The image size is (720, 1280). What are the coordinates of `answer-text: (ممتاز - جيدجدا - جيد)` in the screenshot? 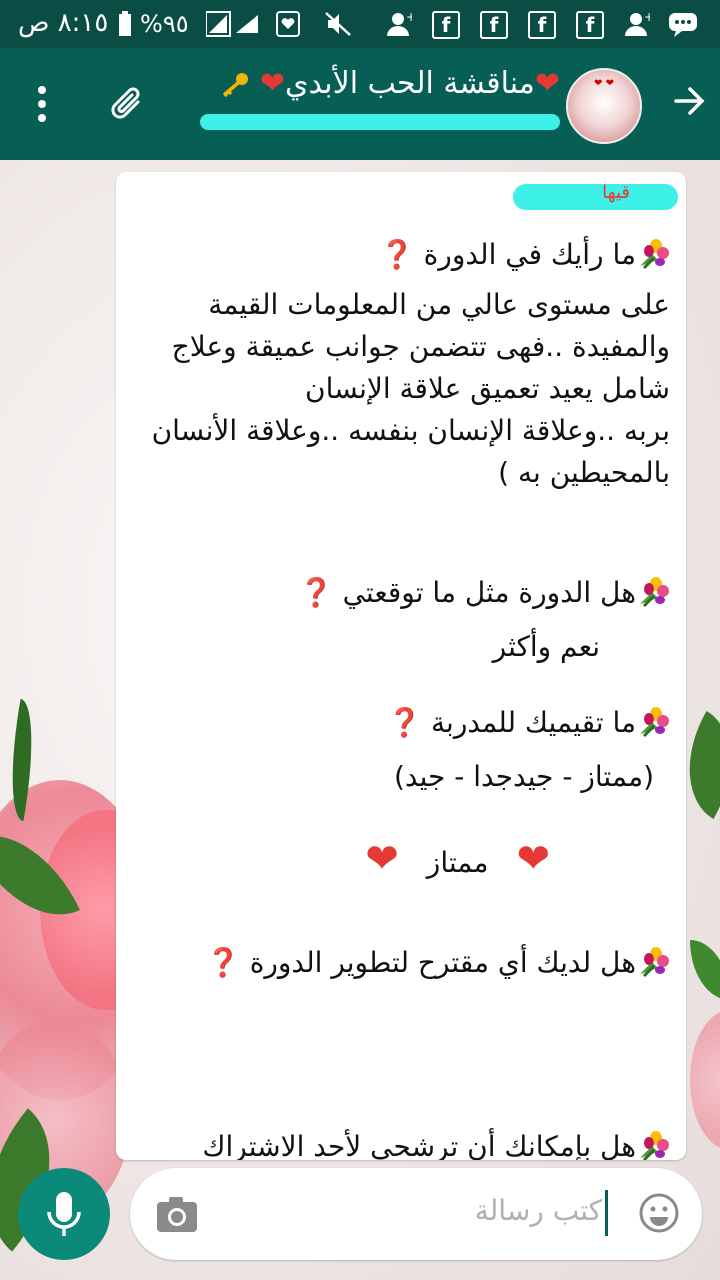 It's located at (523, 776).